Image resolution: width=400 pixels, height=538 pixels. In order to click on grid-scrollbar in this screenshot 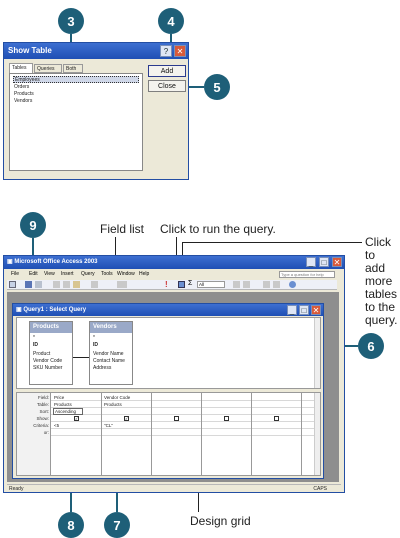, I will do `click(317, 434)`.